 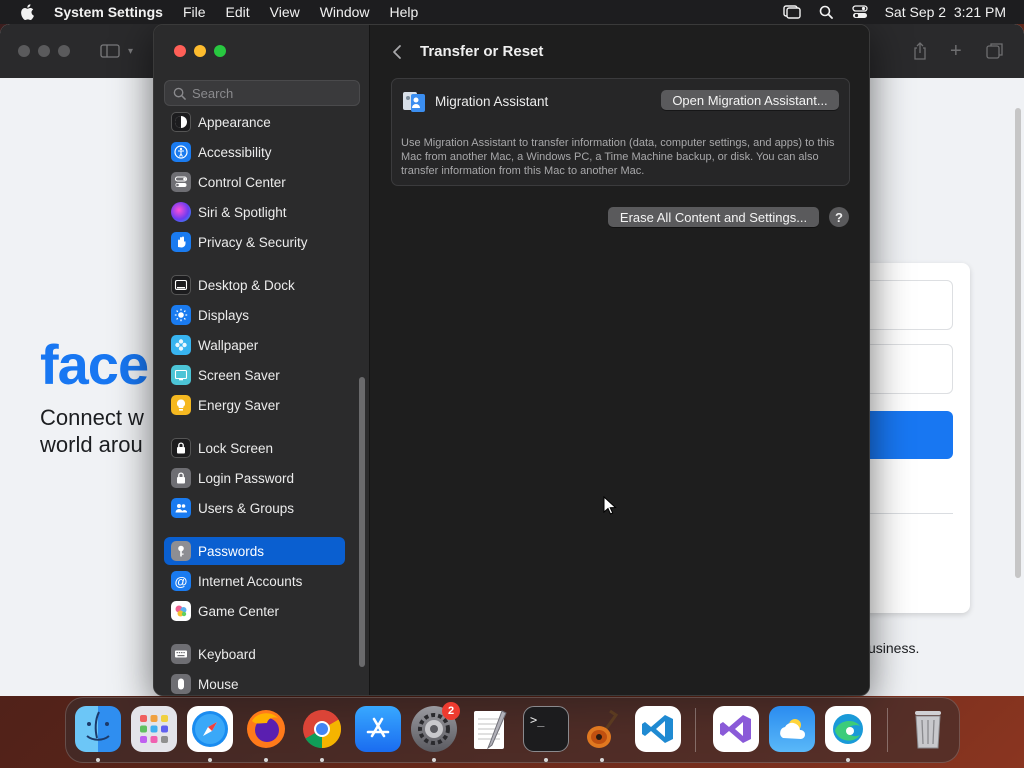 I want to click on menubar-date: Sat Sep 2 3:21 PM, so click(x=945, y=12).